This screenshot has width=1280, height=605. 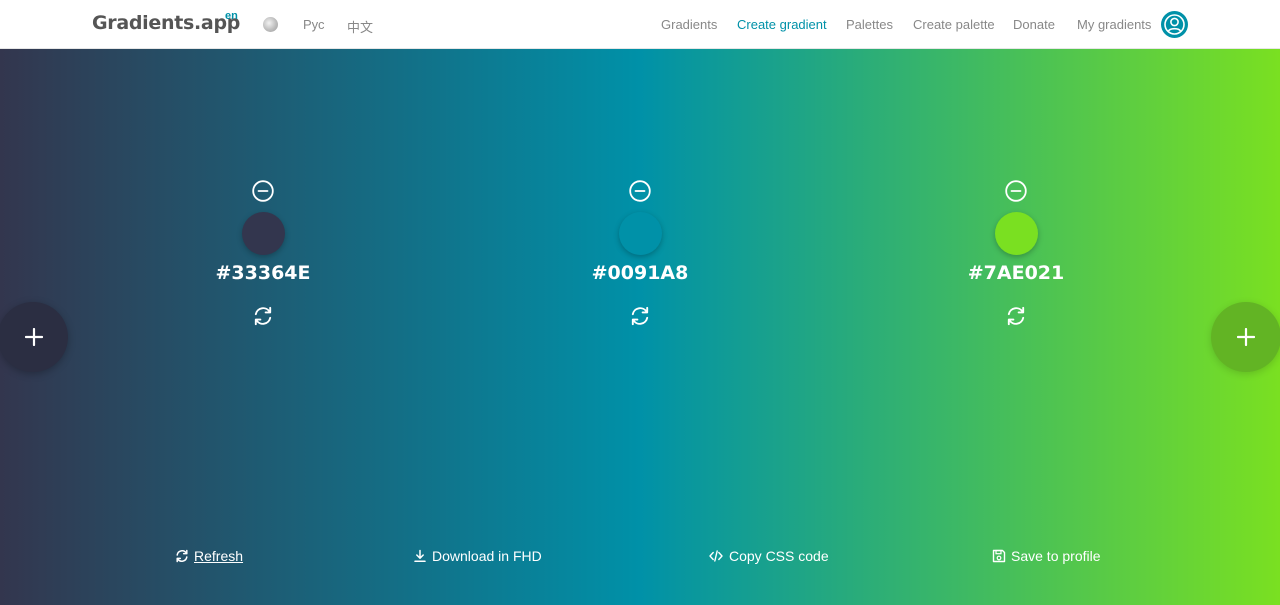 What do you see at coordinates (270, 24) in the screenshot?
I see `theme-toggle-icon` at bounding box center [270, 24].